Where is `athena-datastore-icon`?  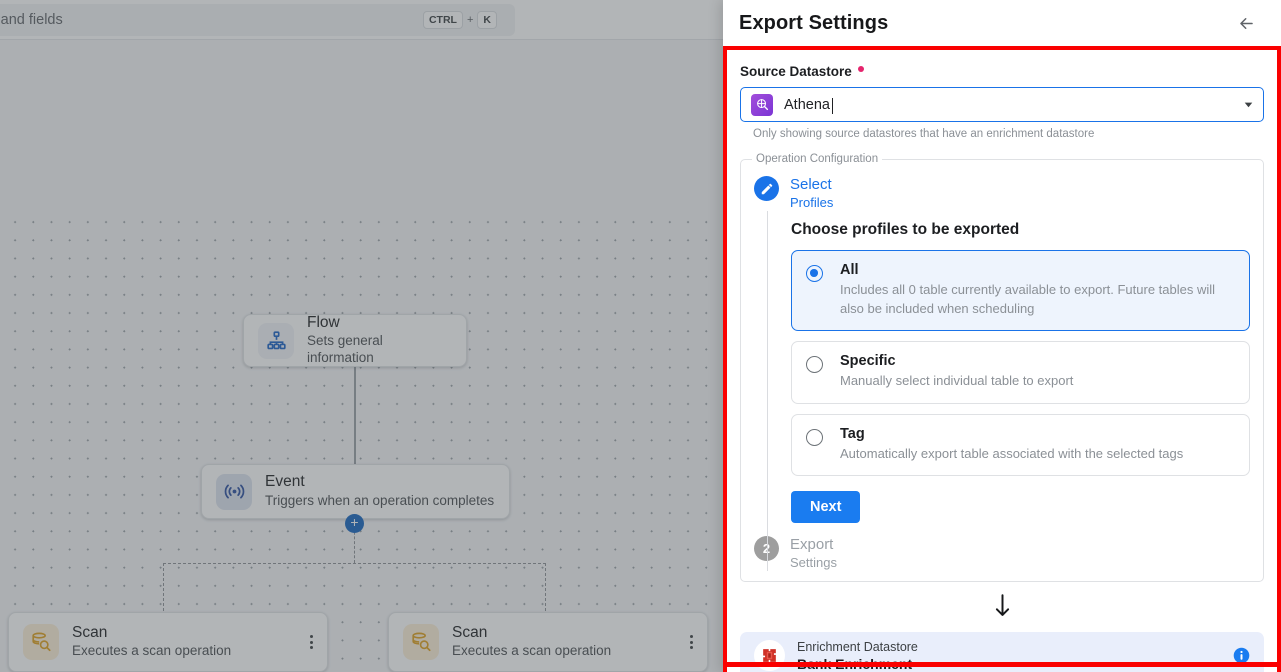 athena-datastore-icon is located at coordinates (762, 104).